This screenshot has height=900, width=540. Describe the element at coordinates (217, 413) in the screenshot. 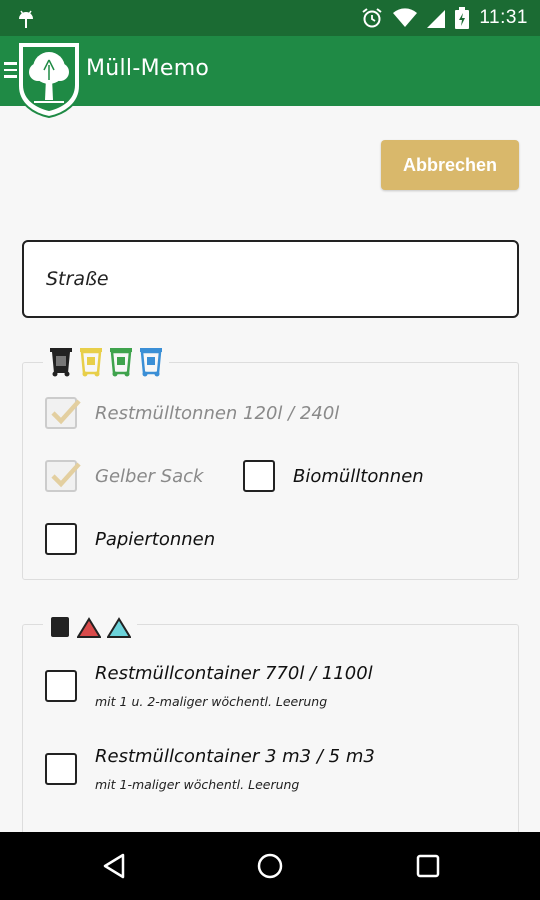

I see `checkbox-label: Restmülltonnen 120l / 240l` at that location.